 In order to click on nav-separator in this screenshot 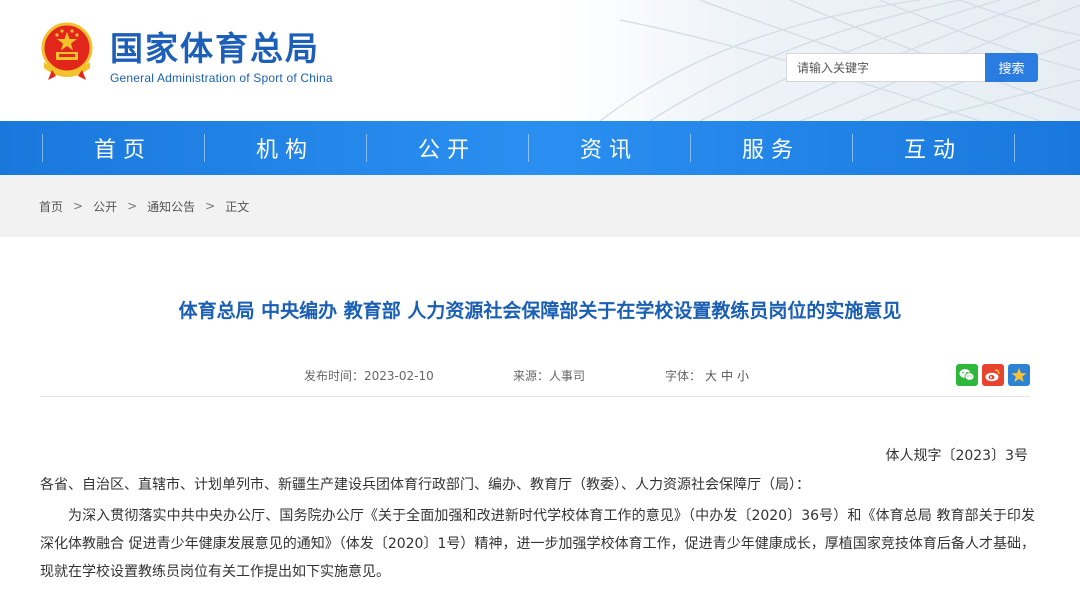, I will do `click(1014, 148)`.